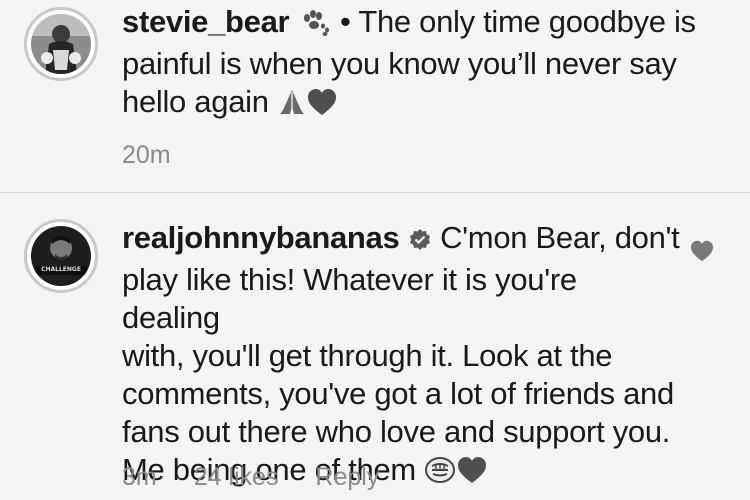 The image size is (750, 500). Describe the element at coordinates (139, 477) in the screenshot. I see `timestamp: 3m` at that location.